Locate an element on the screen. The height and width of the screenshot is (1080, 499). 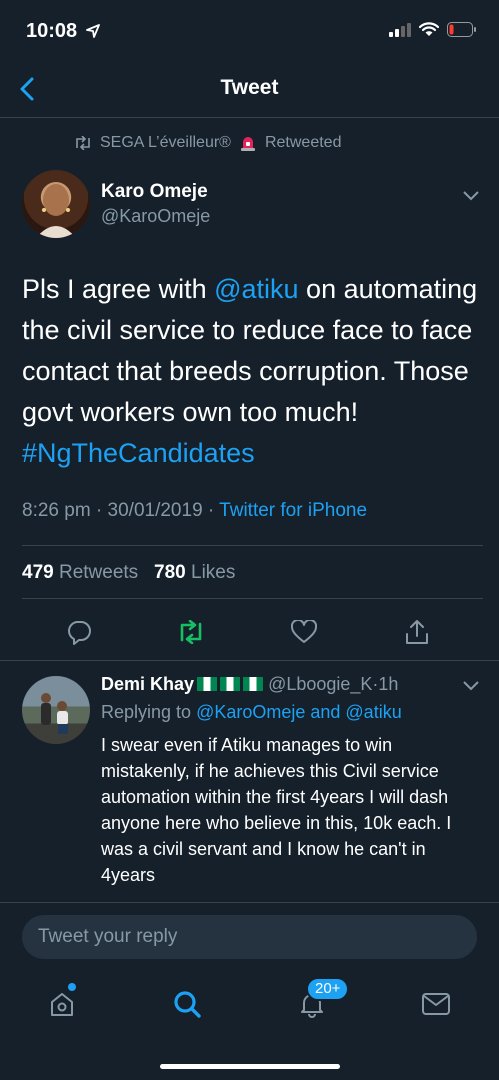
home-indicator is located at coordinates (250, 1066).